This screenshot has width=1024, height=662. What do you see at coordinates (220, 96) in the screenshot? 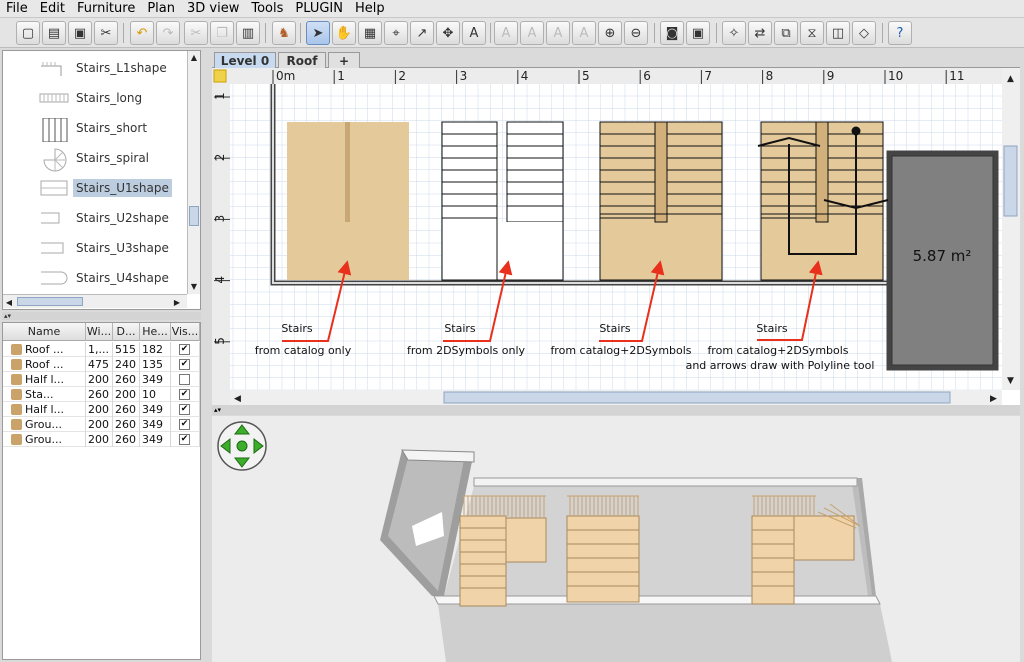
I see `ruler-y-label: 1` at bounding box center [220, 96].